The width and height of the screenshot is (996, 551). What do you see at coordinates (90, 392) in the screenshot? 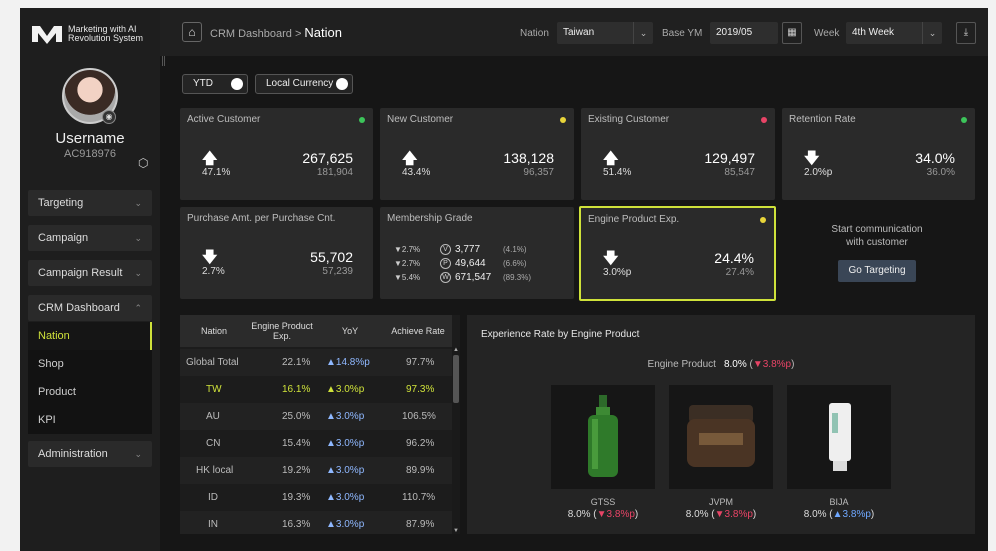
I see `submenu-item-product: Product` at bounding box center [90, 392].